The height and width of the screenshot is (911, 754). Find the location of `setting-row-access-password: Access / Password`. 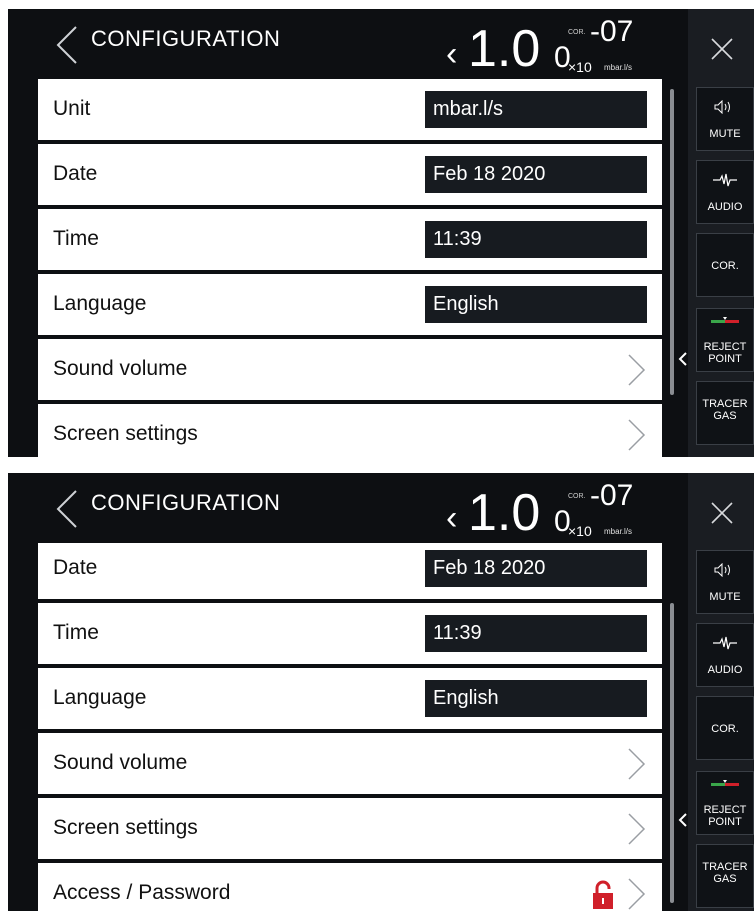

setting-row-access-password: Access / Password is located at coordinates (350, 887).